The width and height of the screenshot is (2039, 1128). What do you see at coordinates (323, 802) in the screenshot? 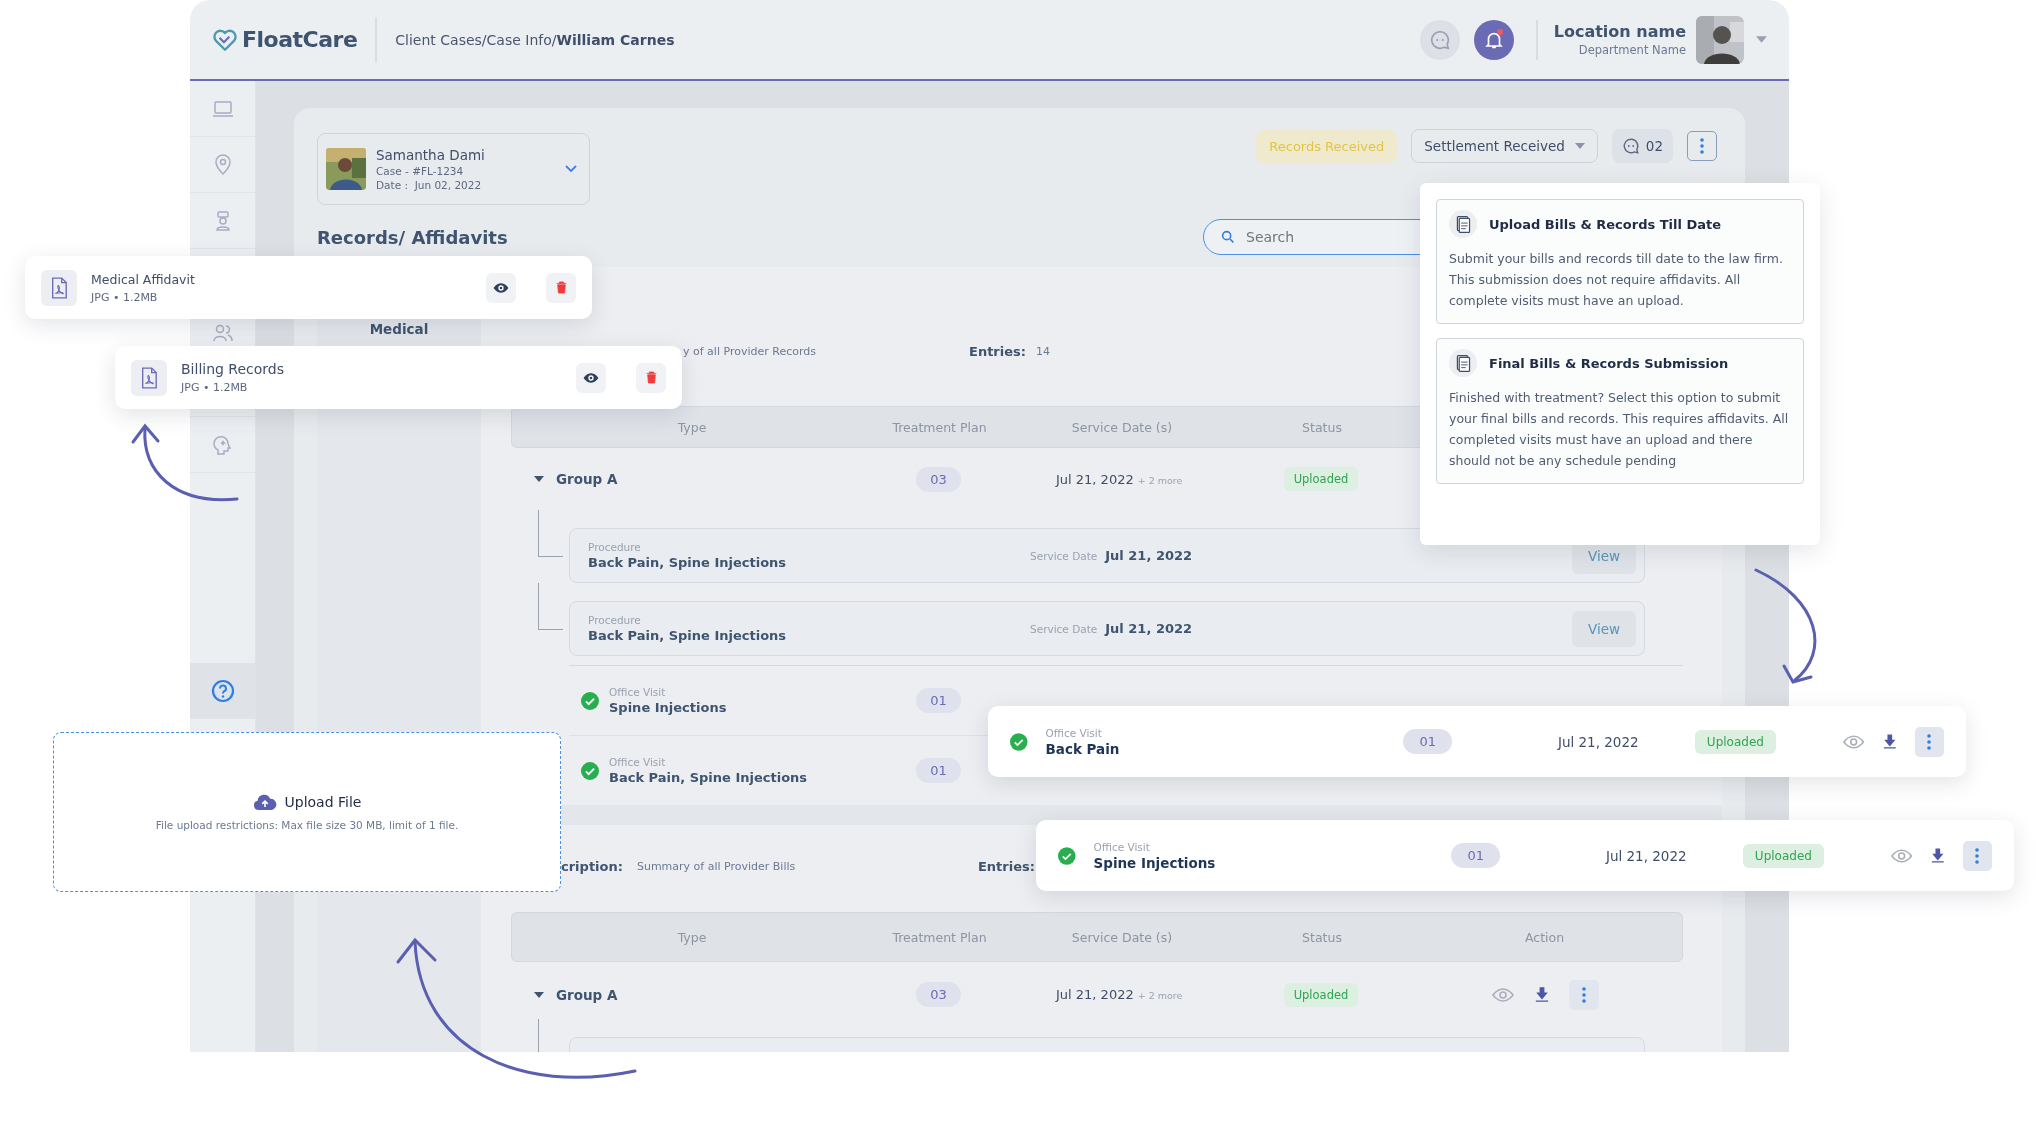
I see `upload-title: Upload File` at bounding box center [323, 802].